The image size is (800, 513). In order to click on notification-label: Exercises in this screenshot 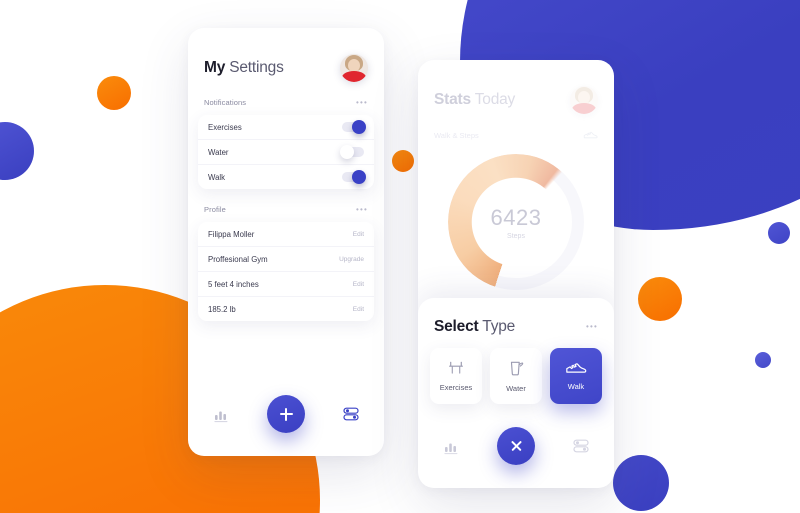, I will do `click(225, 127)`.